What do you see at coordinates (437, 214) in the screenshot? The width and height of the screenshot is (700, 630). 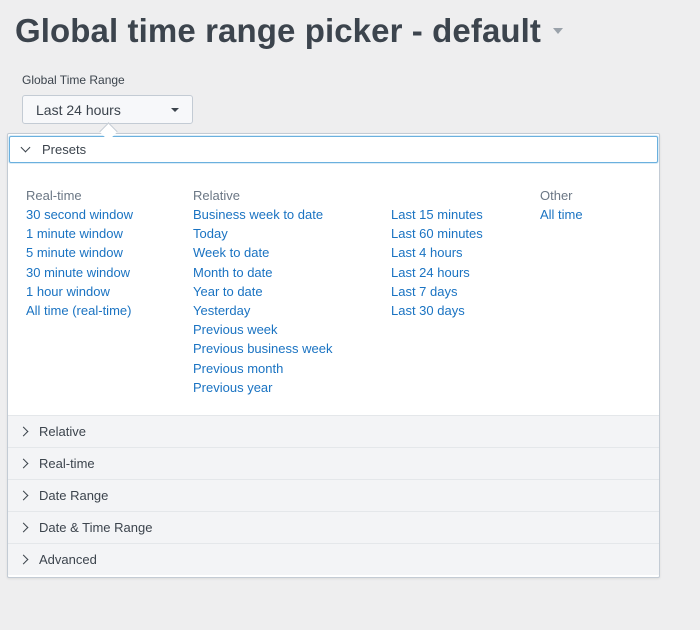 I see `preset-link: Last 15 minutes` at bounding box center [437, 214].